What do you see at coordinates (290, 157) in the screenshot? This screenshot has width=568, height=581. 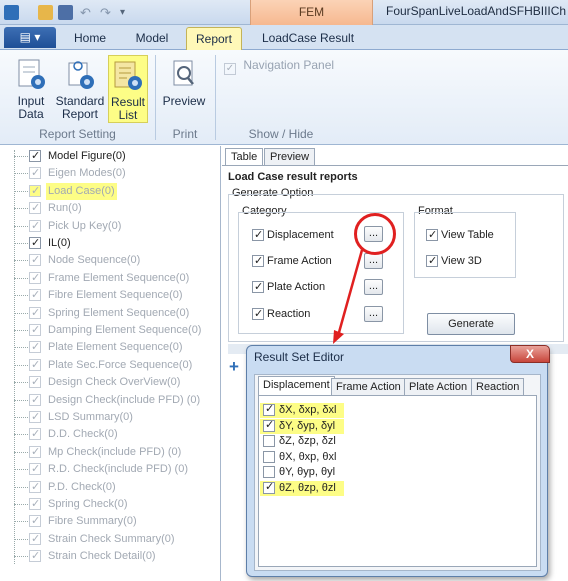 I see `tab-preview: Preview` at bounding box center [290, 157].